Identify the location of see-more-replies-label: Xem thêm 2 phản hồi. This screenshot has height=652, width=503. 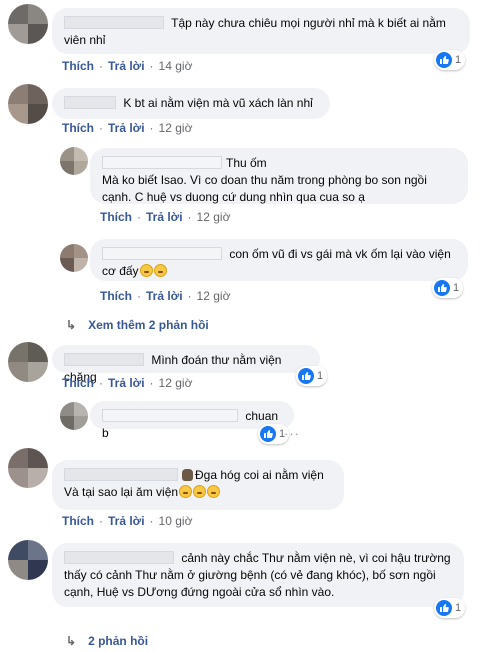
(148, 325).